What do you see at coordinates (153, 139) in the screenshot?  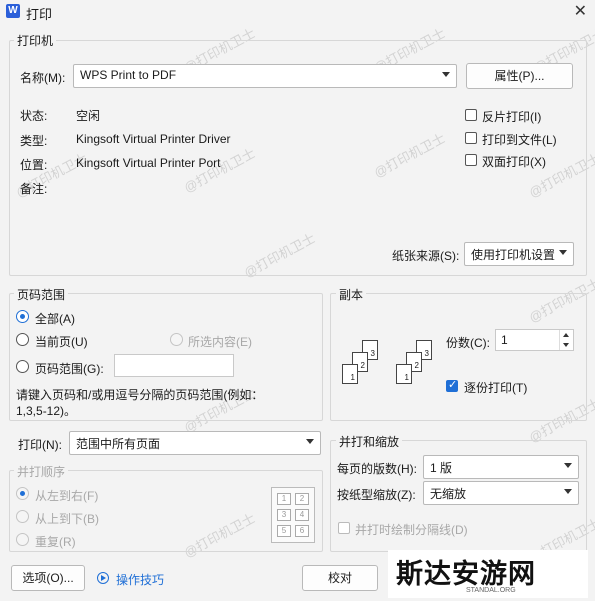 I see `type-value: Kingsoft Virtual Printer Driver` at bounding box center [153, 139].